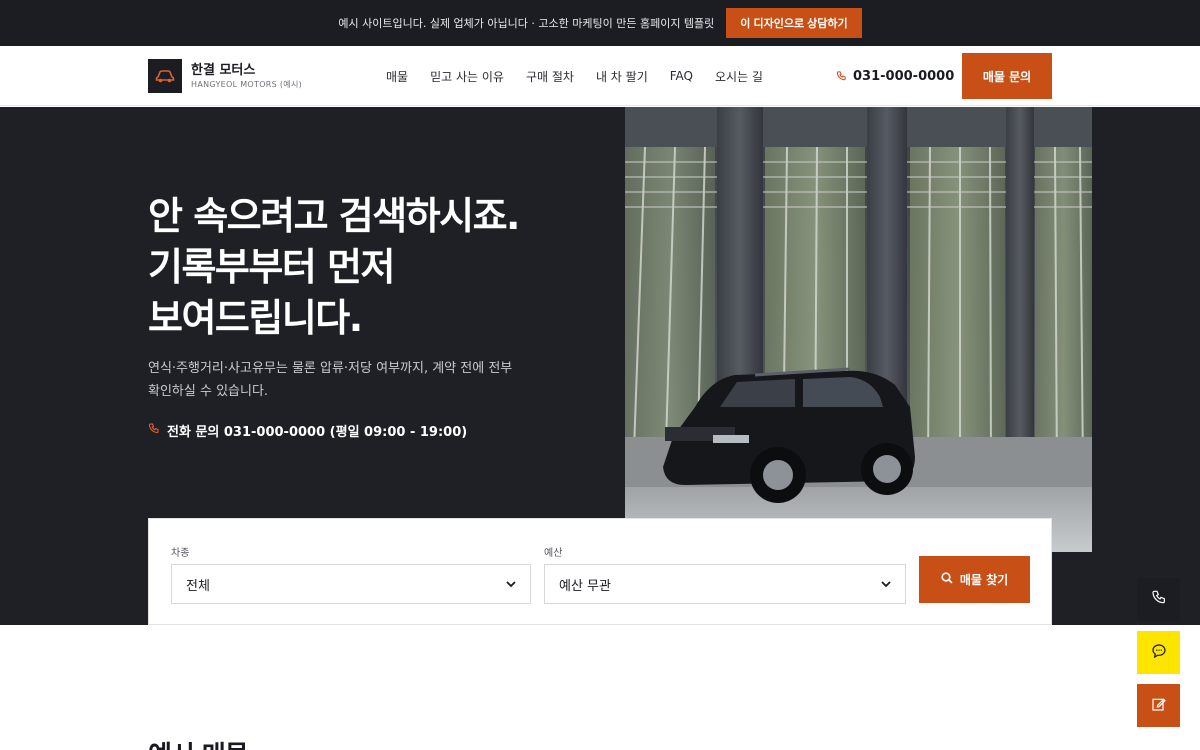 The width and height of the screenshot is (1200, 750). What do you see at coordinates (317, 432) in the screenshot?
I see `hero-phone-text: 전화 문의 031-000-0000 (평일 09:00 - 19:00)` at bounding box center [317, 432].